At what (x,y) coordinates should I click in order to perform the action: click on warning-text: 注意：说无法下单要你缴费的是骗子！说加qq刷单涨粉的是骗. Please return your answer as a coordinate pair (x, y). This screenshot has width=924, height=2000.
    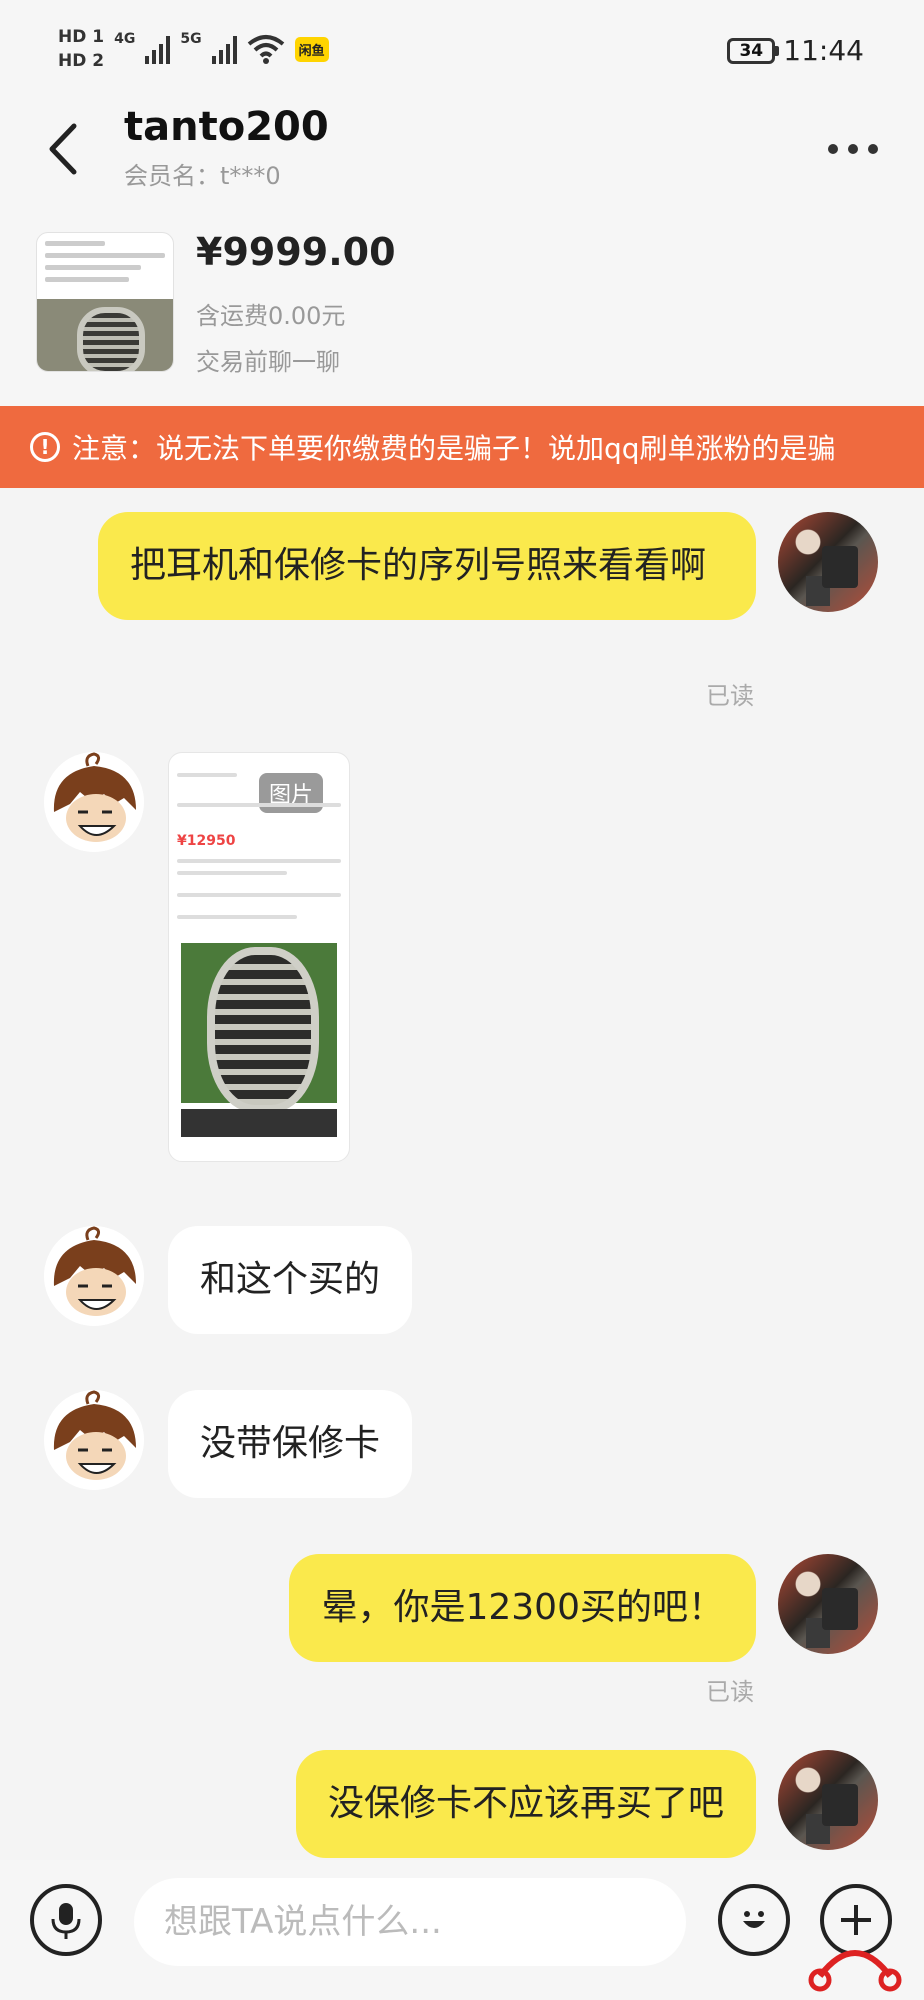
    Looking at the image, I should click on (454, 448).